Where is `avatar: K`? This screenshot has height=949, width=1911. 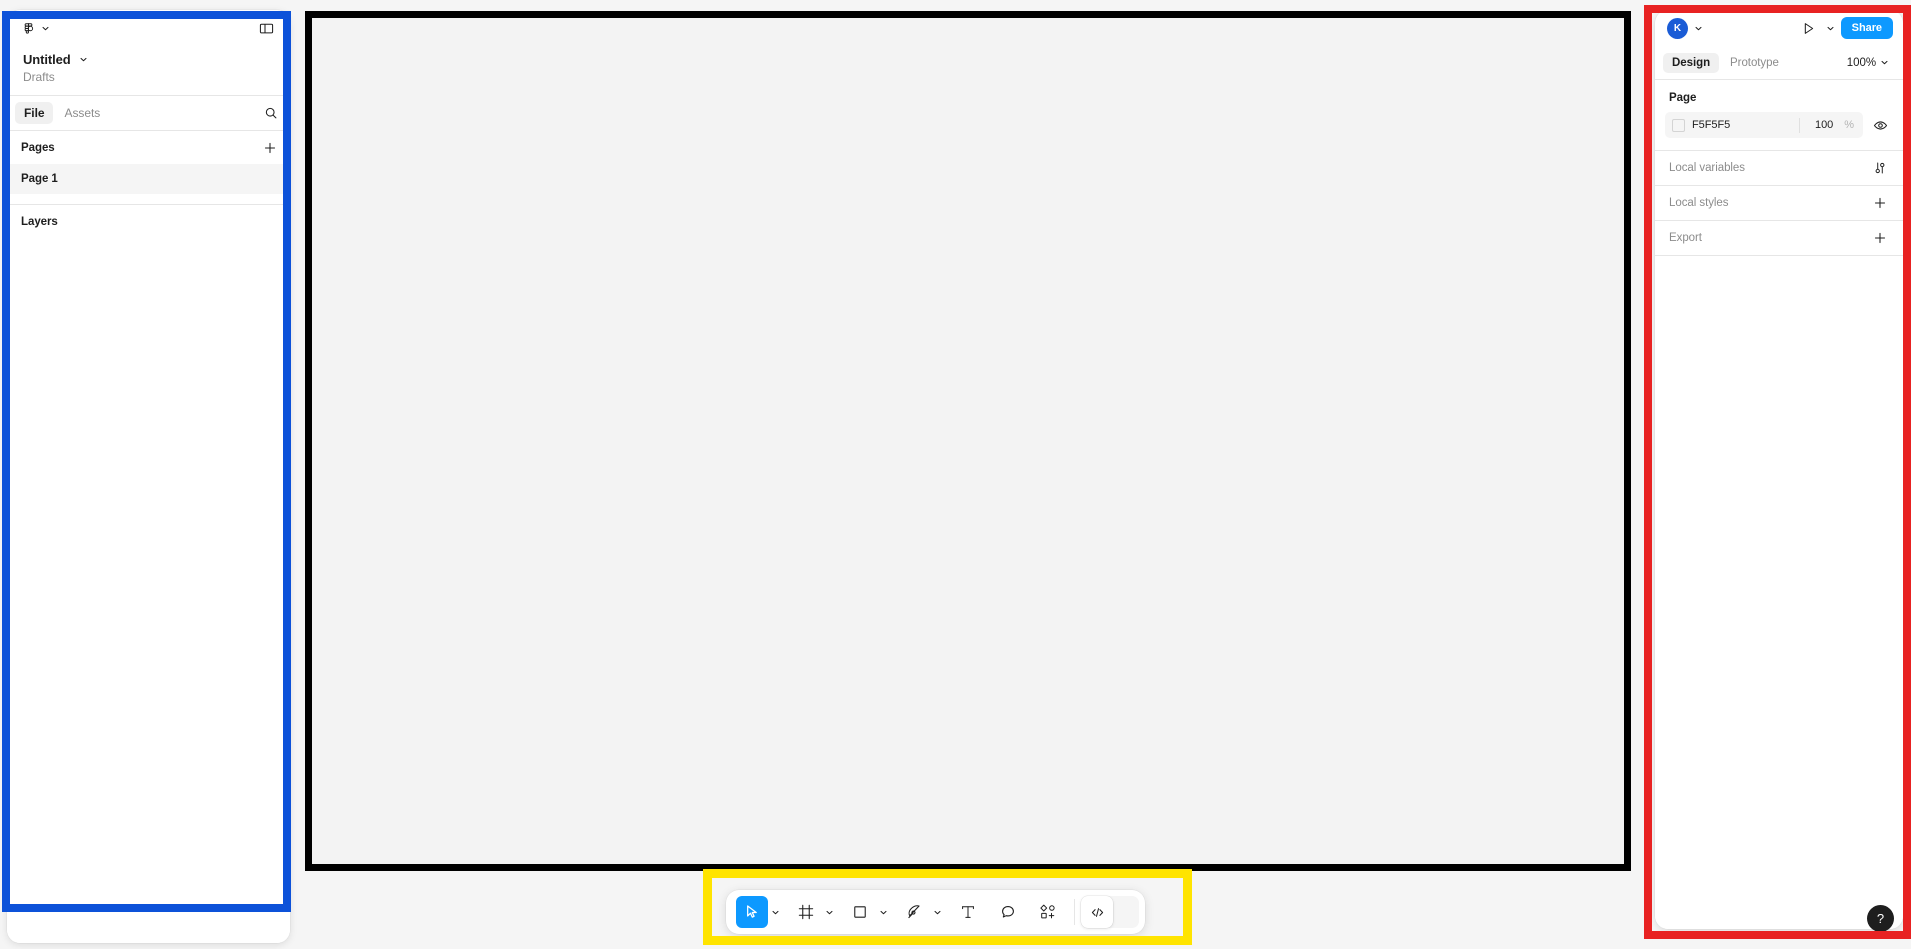 avatar: K is located at coordinates (1677, 28).